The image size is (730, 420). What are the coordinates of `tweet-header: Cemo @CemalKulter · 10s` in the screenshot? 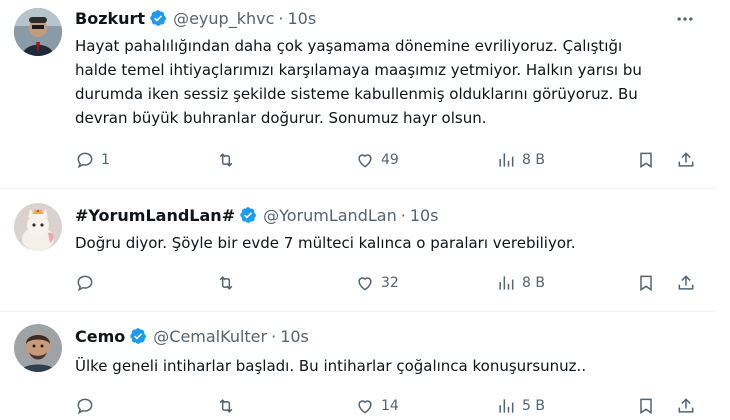 It's located at (192, 336).